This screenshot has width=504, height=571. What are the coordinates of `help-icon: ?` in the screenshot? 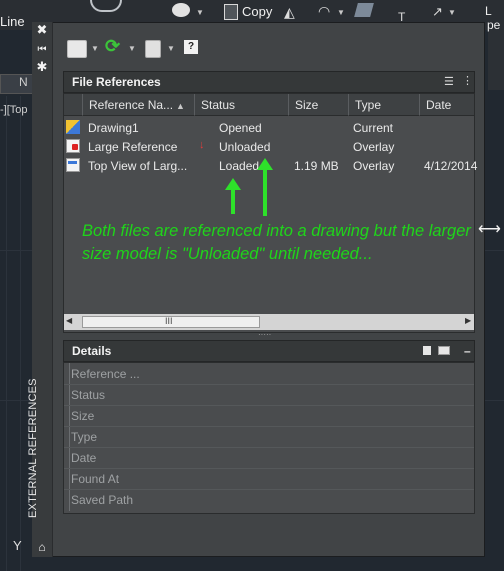 It's located at (191, 47).